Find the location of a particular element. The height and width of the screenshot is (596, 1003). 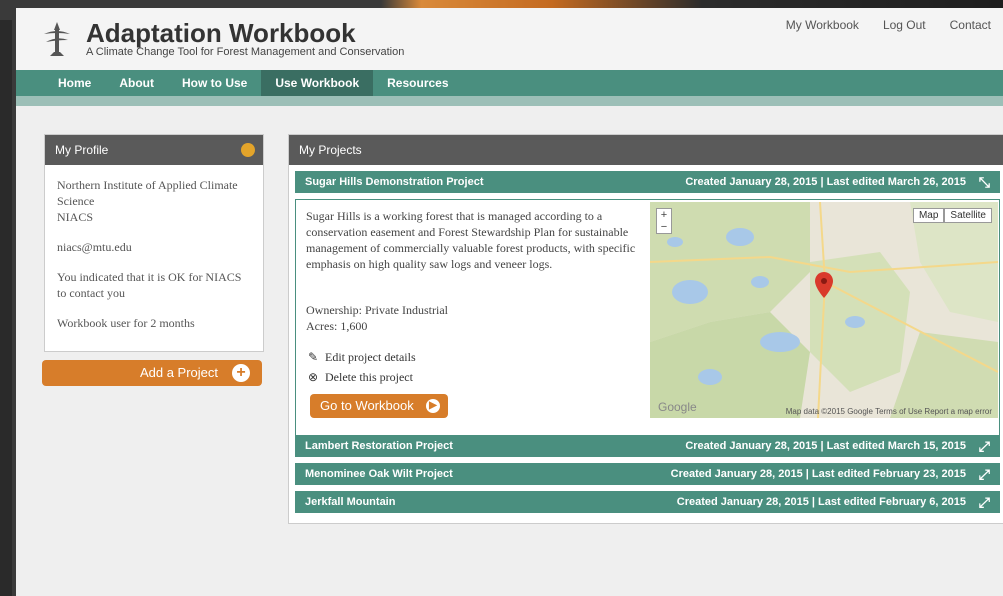

delete-project-link: ⊗ Delete this project is located at coordinates (360, 377).